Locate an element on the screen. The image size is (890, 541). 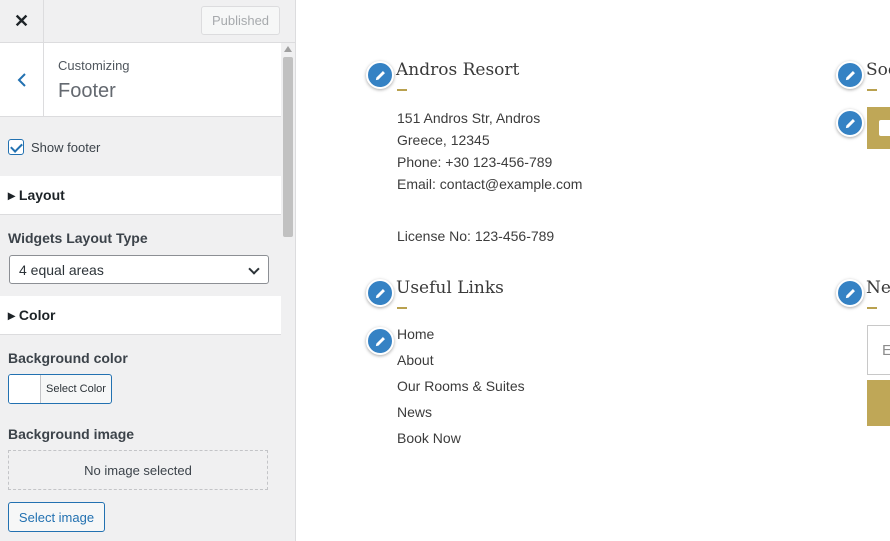
select-color-button: Select Color is located at coordinates (60, 389).